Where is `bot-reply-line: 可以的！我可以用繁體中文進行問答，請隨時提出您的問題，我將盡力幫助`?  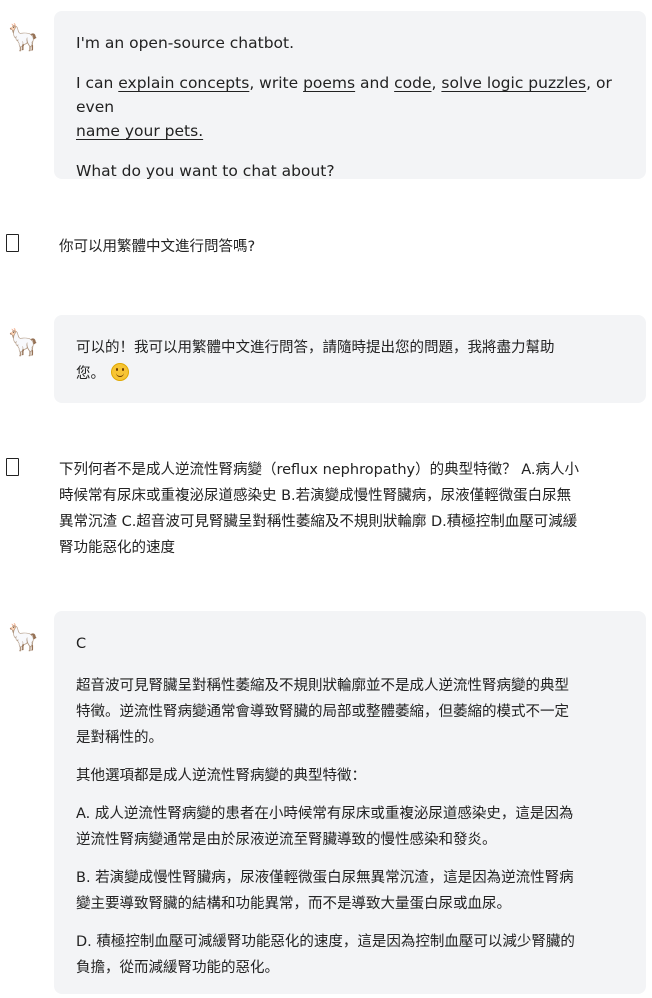 bot-reply-line: 可以的！我可以用繁體中文進行問答，請隨時提出您的問題，我將盡力幫助 is located at coordinates (315, 348).